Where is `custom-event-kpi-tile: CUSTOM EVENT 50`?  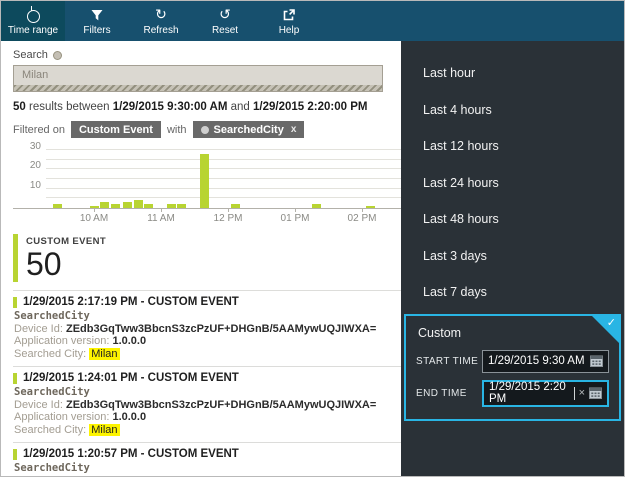 custom-event-kpi-tile: CUSTOM EVENT 50 is located at coordinates (79, 258).